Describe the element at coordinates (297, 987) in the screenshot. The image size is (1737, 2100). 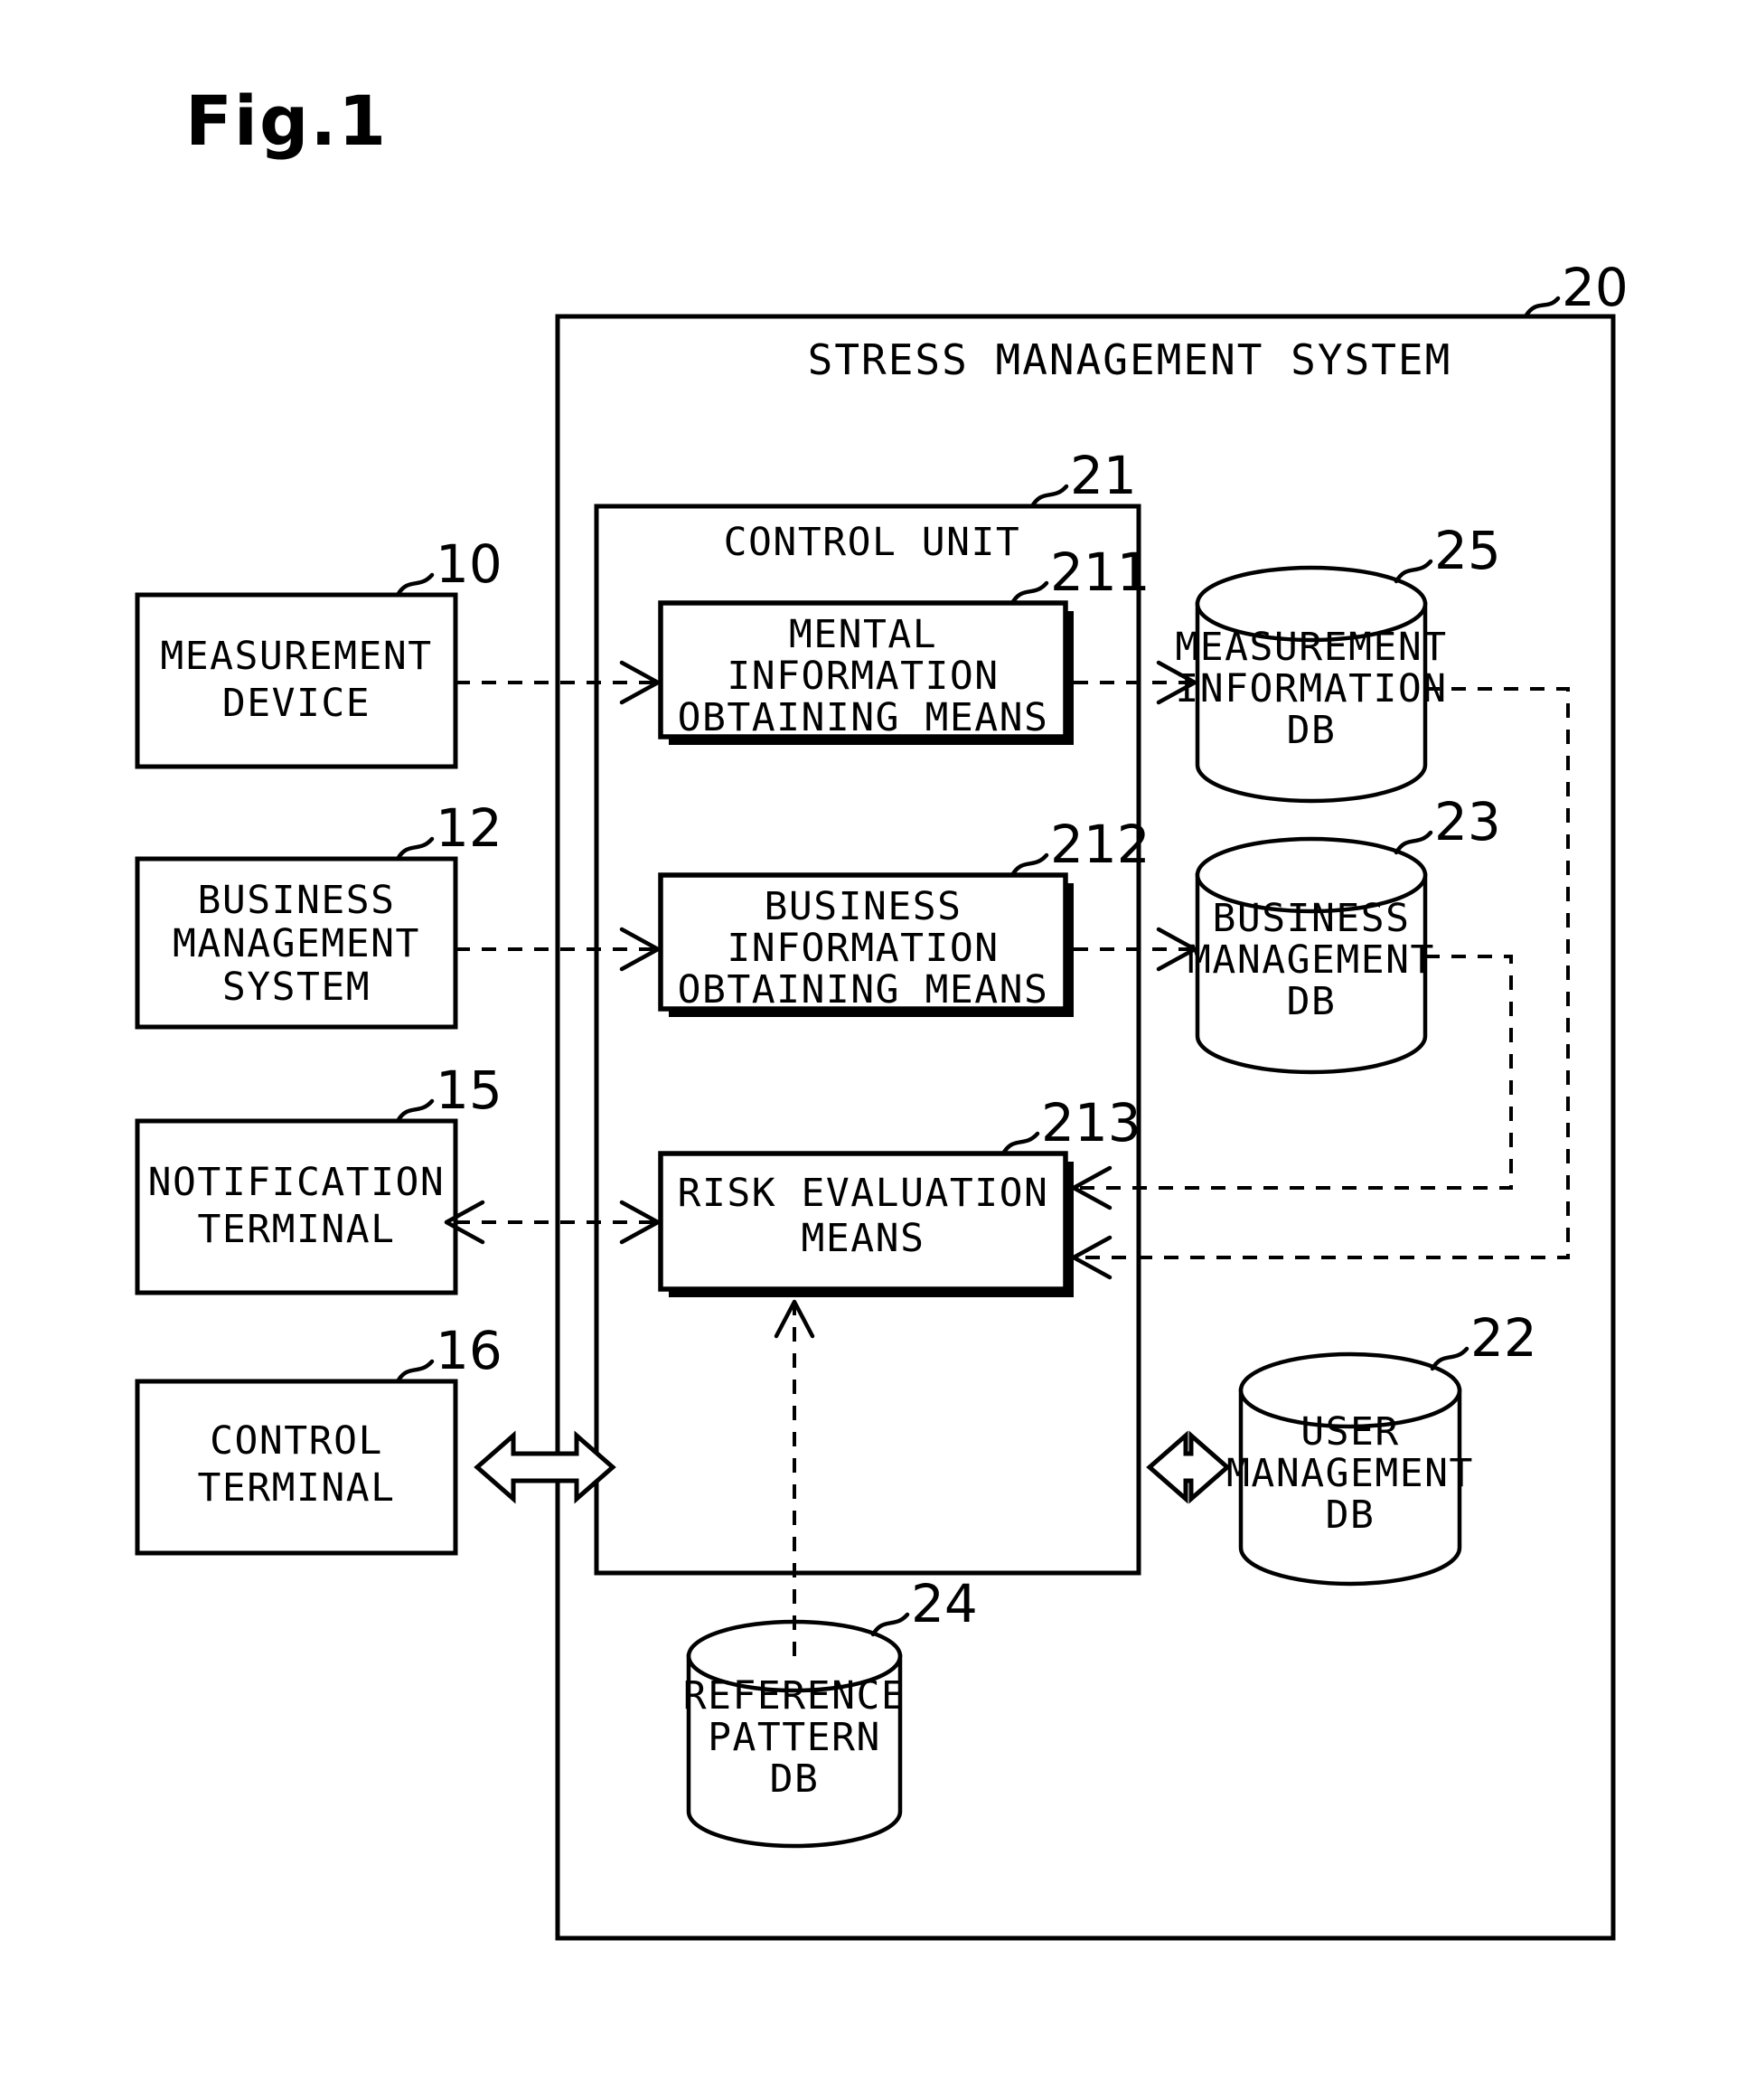
I see `business-management-system-label-line-3: SYSTEM` at that location.